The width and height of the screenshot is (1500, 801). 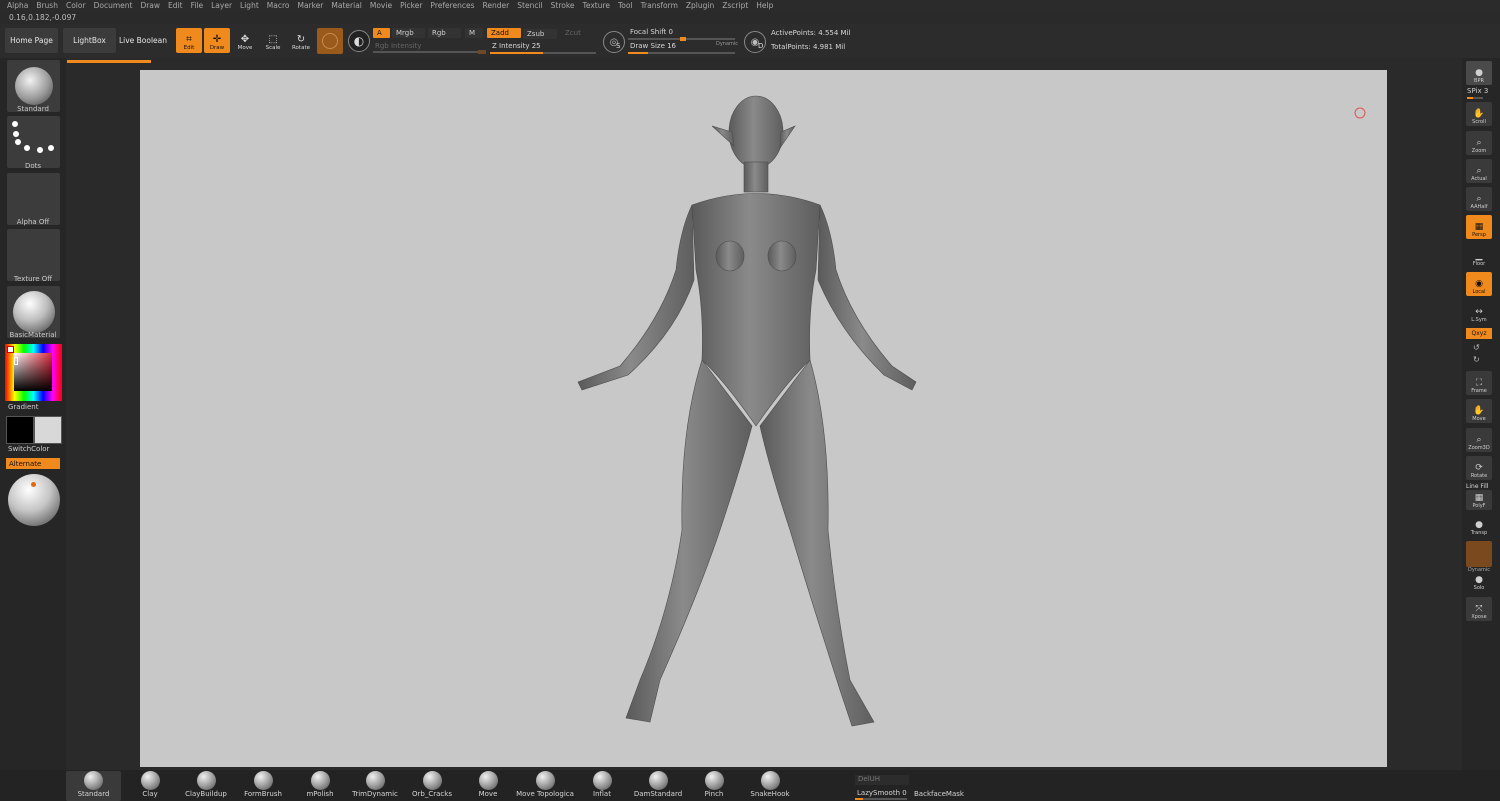 I want to click on menu-zscript: Zscript, so click(x=735, y=6).